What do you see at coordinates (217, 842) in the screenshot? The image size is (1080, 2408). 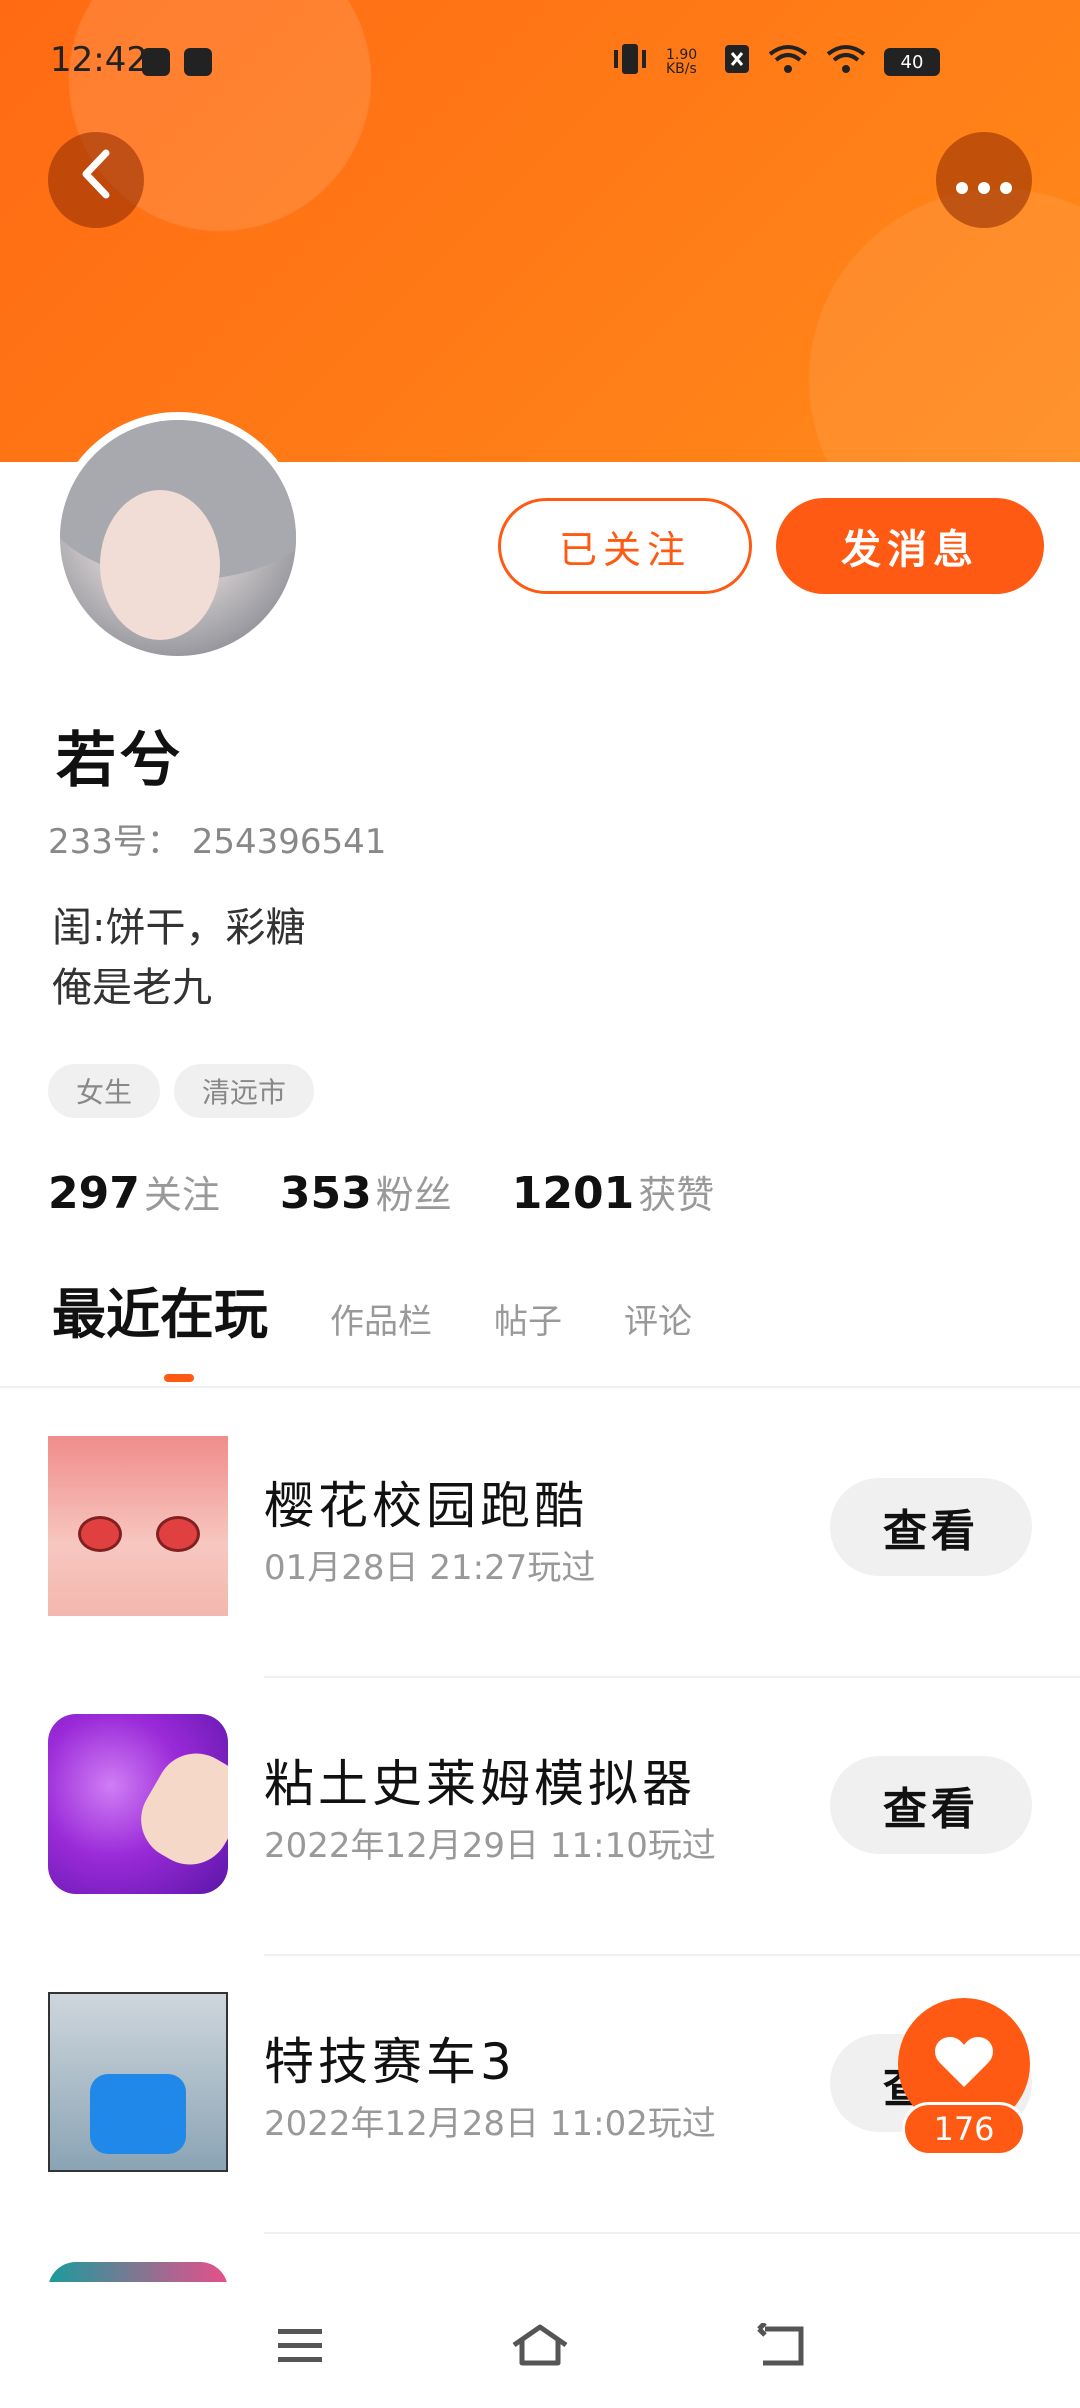 I see `profile-id: 233号： 254396541` at bounding box center [217, 842].